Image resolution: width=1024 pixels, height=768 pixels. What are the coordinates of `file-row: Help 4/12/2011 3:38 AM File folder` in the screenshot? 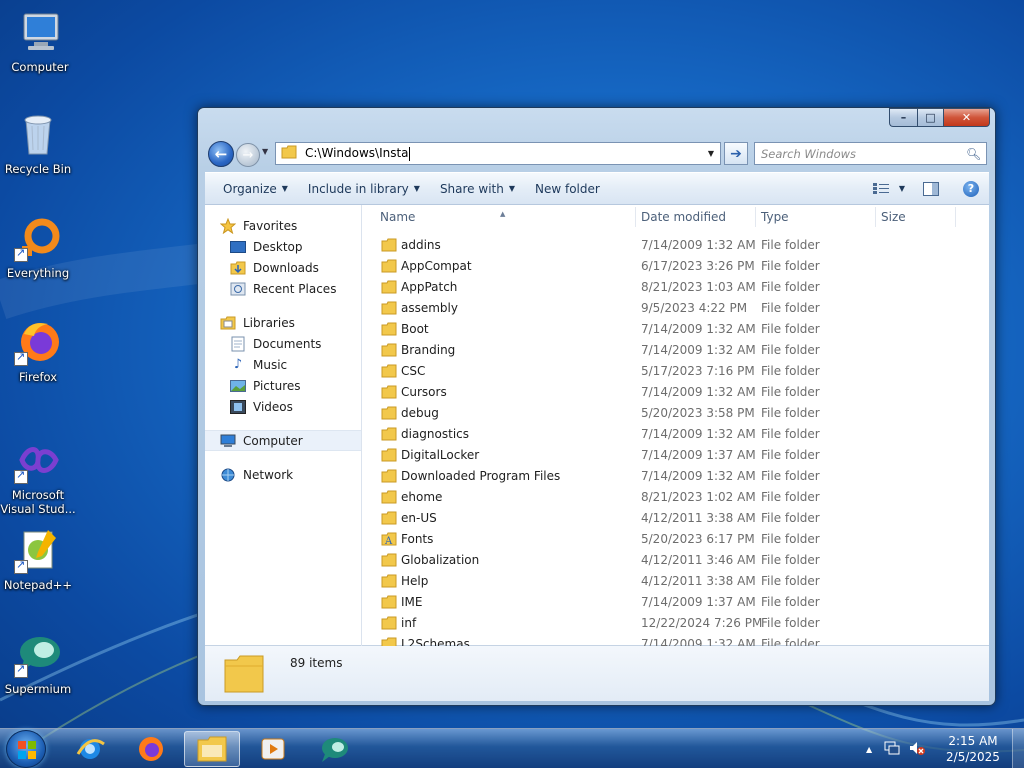 It's located at (668, 581).